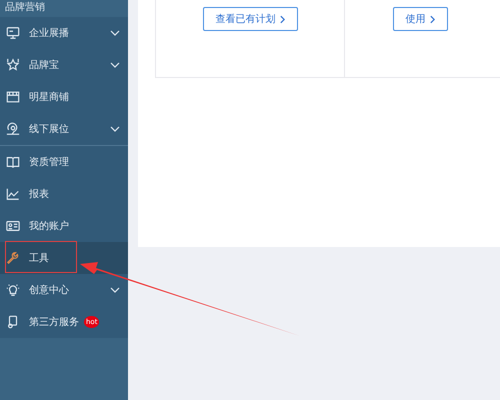 Image resolution: width=500 pixels, height=400 pixels. What do you see at coordinates (49, 162) in the screenshot?
I see `item-label: 资质管理` at bounding box center [49, 162].